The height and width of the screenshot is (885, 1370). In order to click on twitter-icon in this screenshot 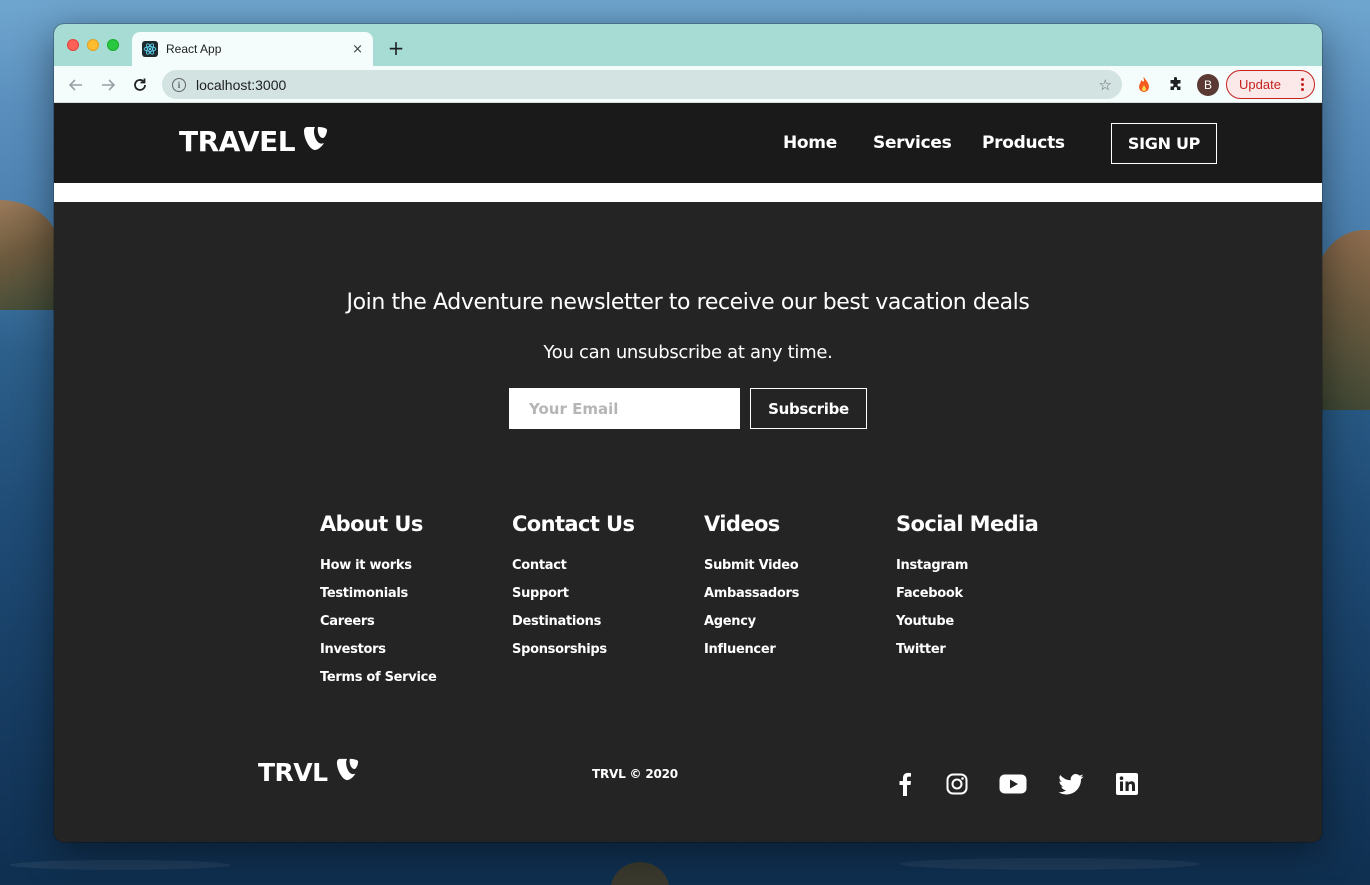, I will do `click(1071, 784)`.